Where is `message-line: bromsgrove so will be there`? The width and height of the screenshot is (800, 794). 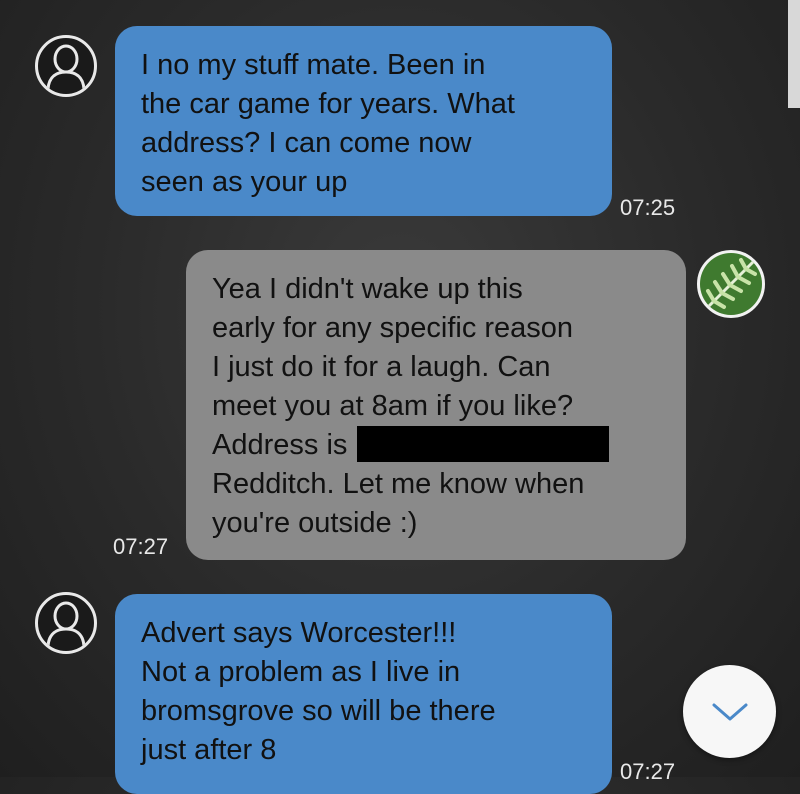
message-line: bromsgrove so will be there is located at coordinates (318, 711).